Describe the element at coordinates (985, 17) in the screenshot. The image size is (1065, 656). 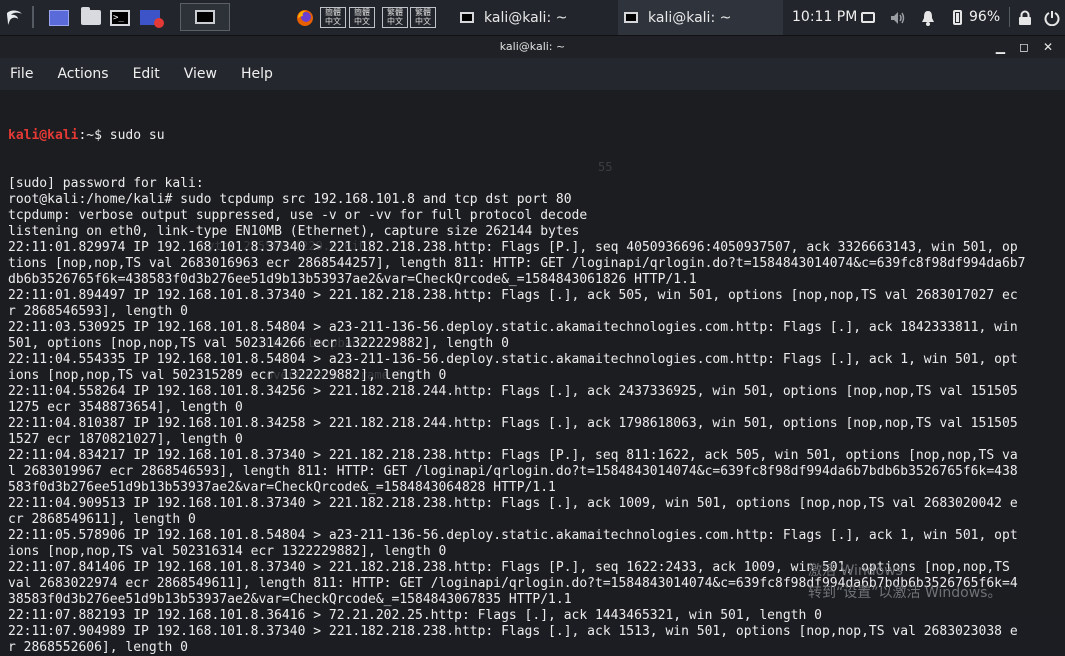
I see `battery-percent: 96%` at that location.